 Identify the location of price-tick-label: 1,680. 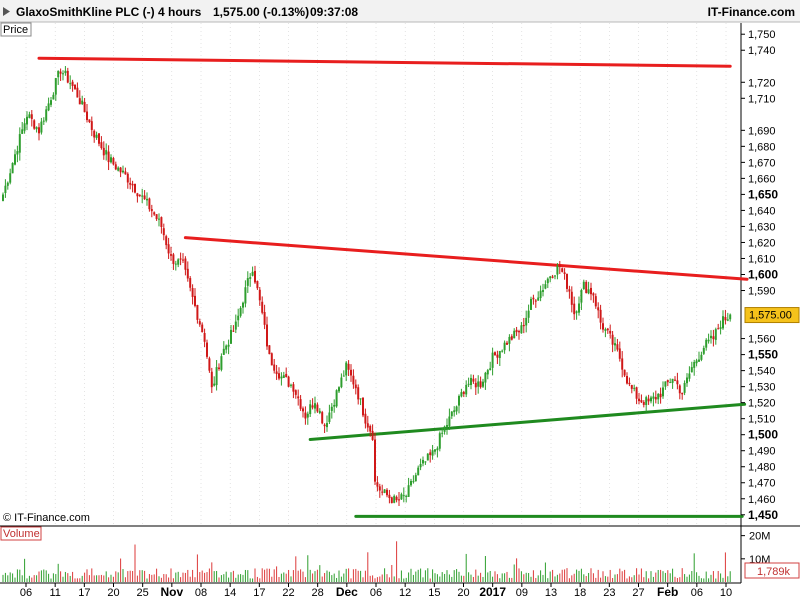
(762, 147).